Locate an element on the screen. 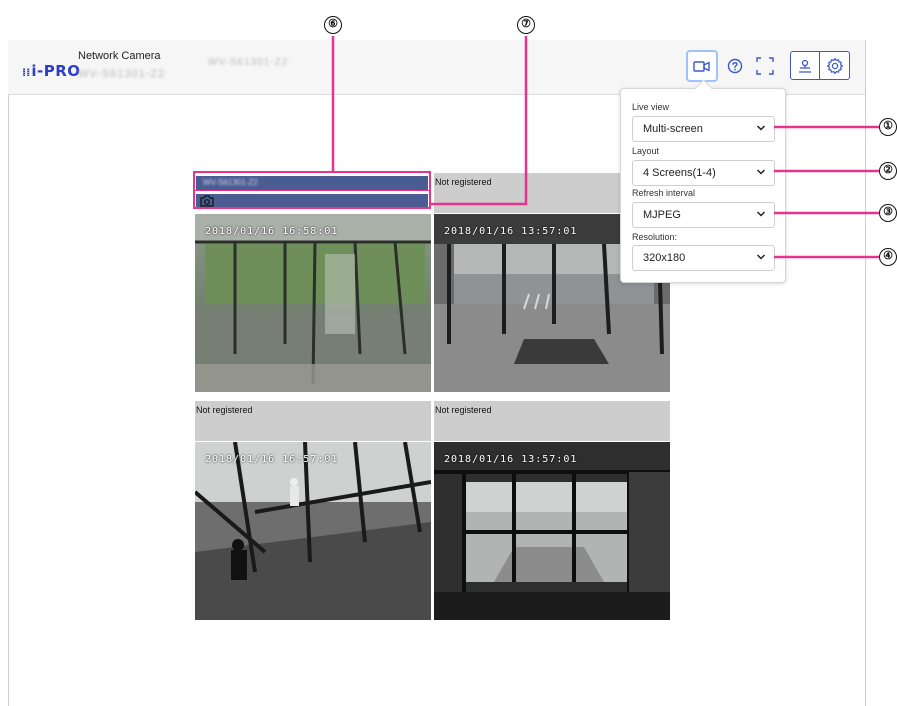  callout-2: ② is located at coordinates (888, 171).